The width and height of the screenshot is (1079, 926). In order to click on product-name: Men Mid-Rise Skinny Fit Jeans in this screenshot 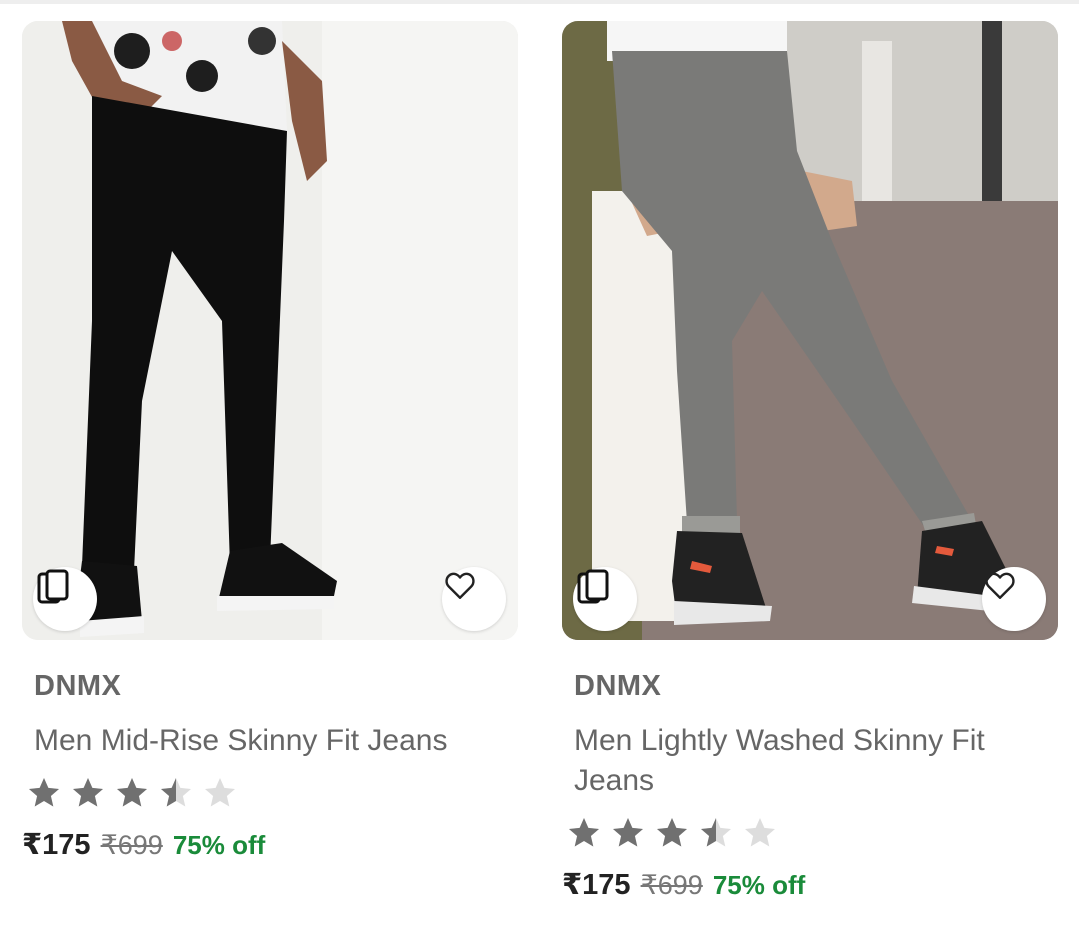, I will do `click(274, 741)`.